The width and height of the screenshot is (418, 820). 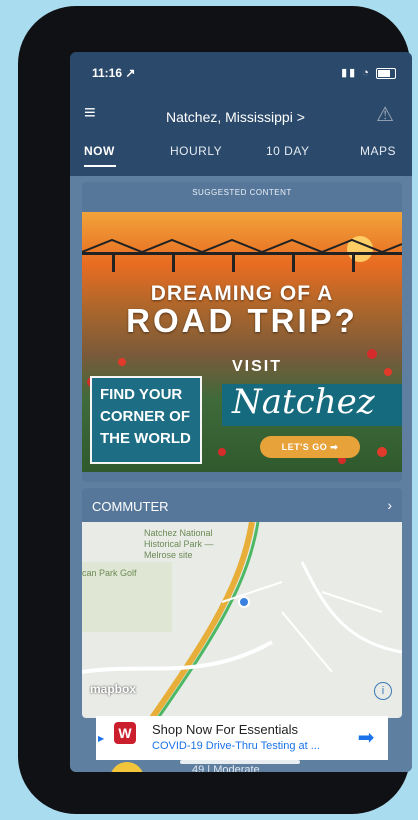 I want to click on menu-icon: ≡, so click(x=90, y=113).